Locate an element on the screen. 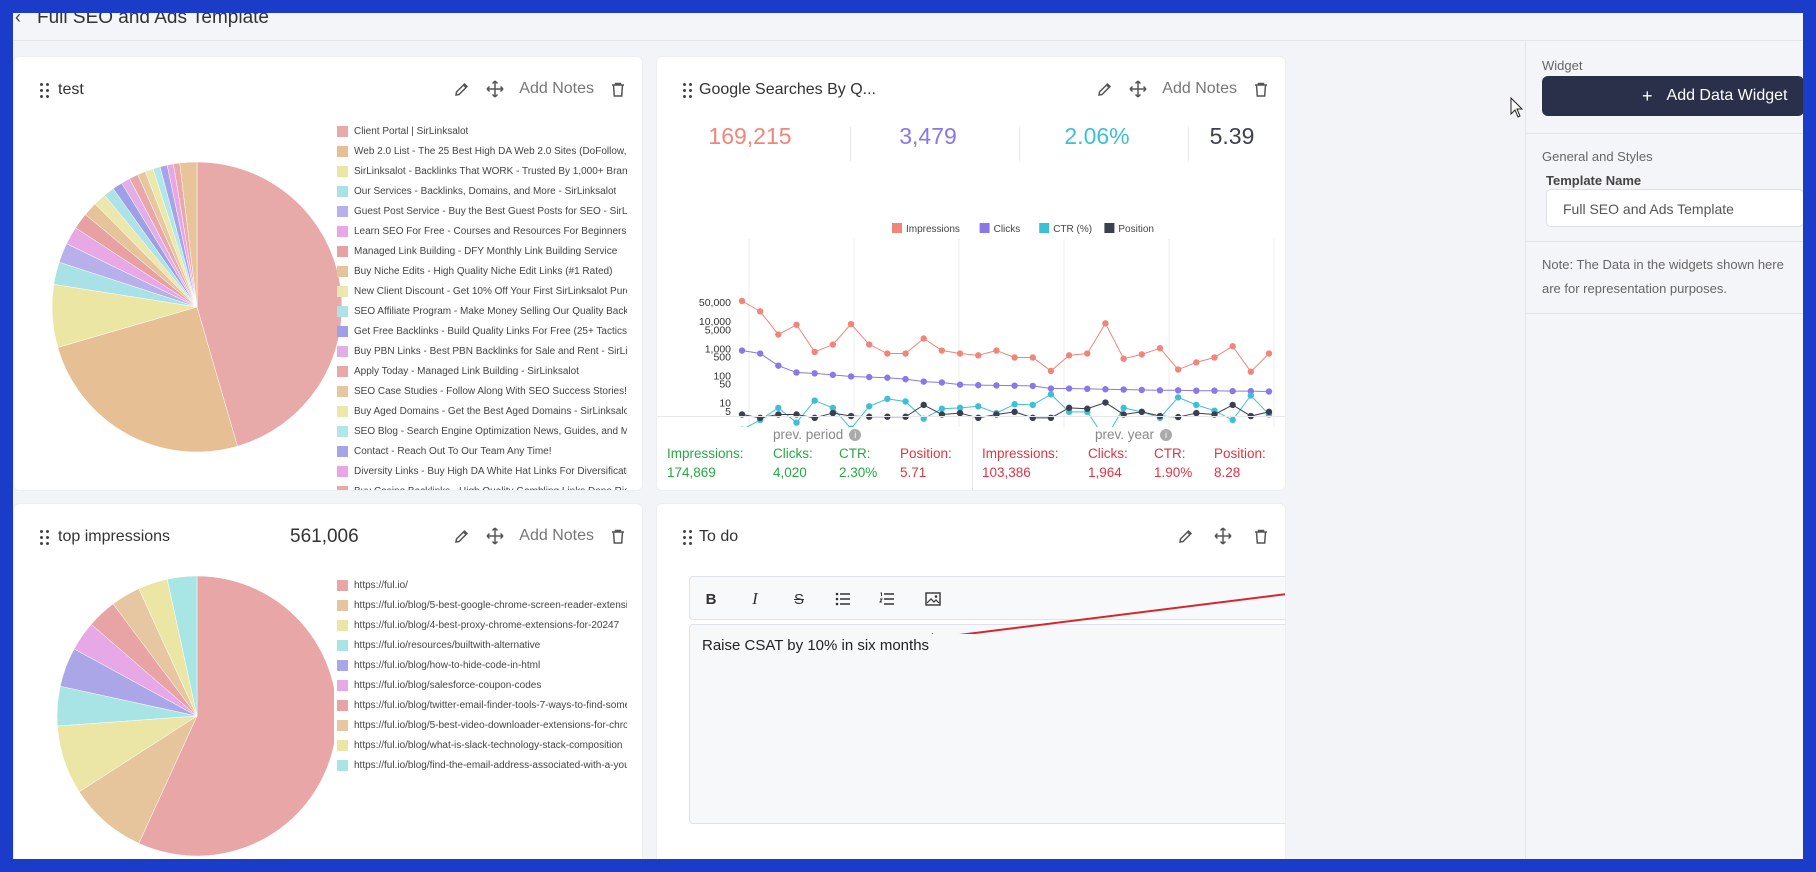  add-data-widget-button: + Add Data Widget is located at coordinates (1672, 96).